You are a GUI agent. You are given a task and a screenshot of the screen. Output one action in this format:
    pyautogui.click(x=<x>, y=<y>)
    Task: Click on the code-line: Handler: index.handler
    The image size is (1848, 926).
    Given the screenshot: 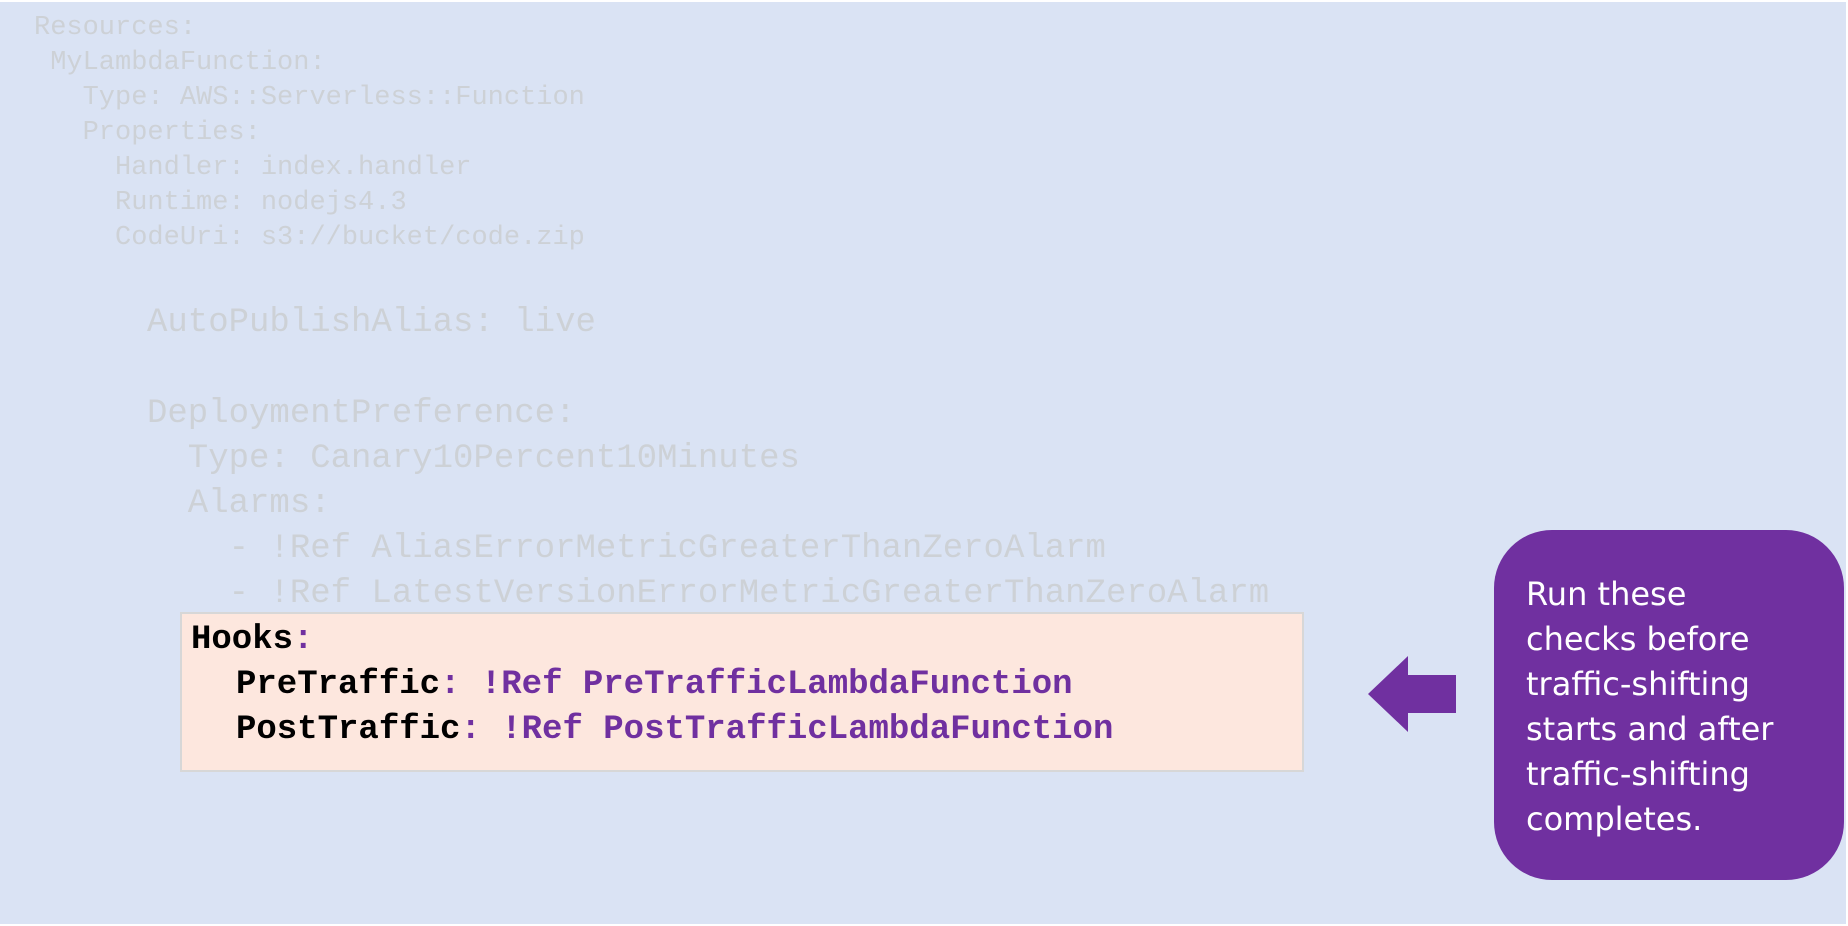 What is the action you would take?
    pyautogui.click(x=253, y=168)
    